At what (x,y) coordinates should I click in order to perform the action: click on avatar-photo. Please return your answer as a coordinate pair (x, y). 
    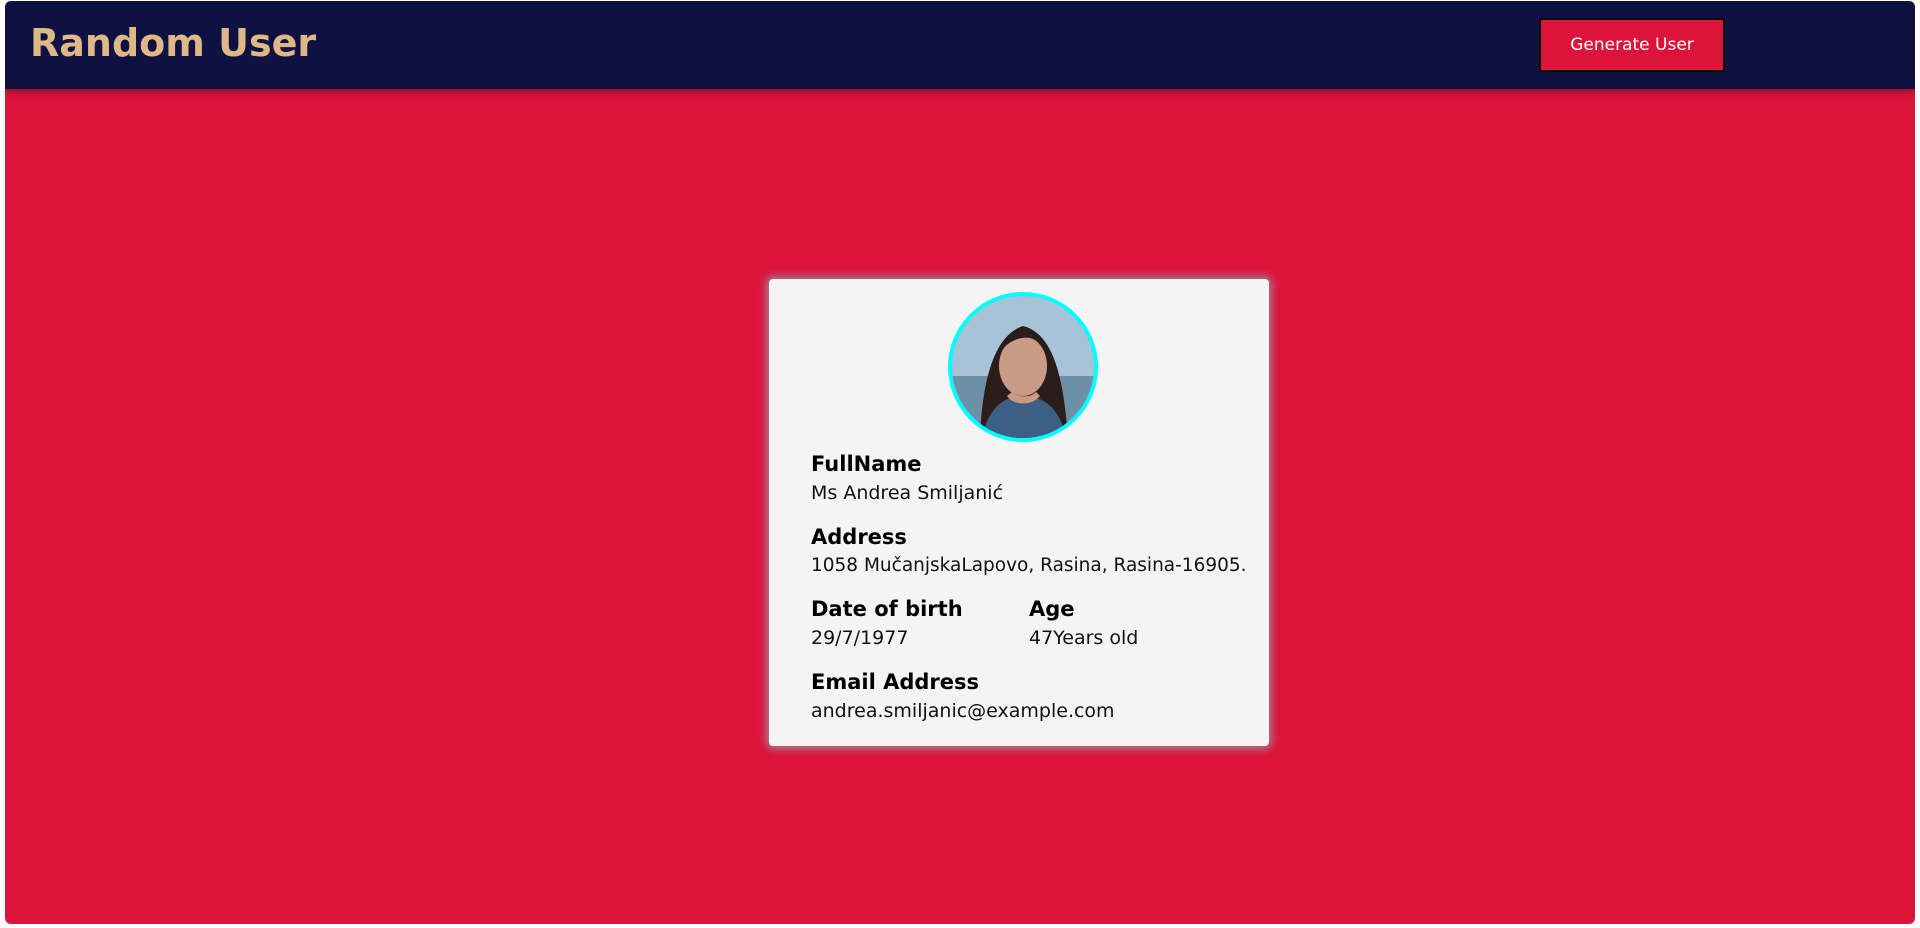
    Looking at the image, I should click on (1023, 367).